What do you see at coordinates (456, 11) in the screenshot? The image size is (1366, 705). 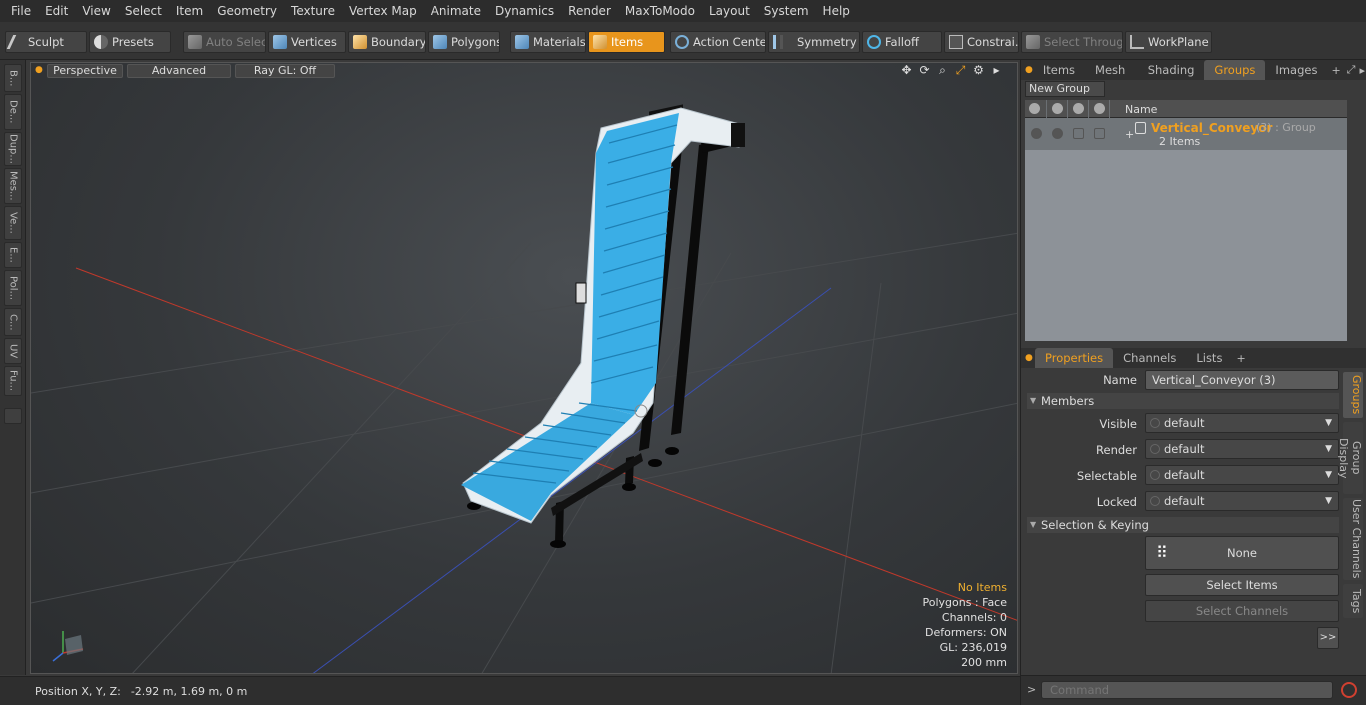 I see `menu-animate: Animate` at bounding box center [456, 11].